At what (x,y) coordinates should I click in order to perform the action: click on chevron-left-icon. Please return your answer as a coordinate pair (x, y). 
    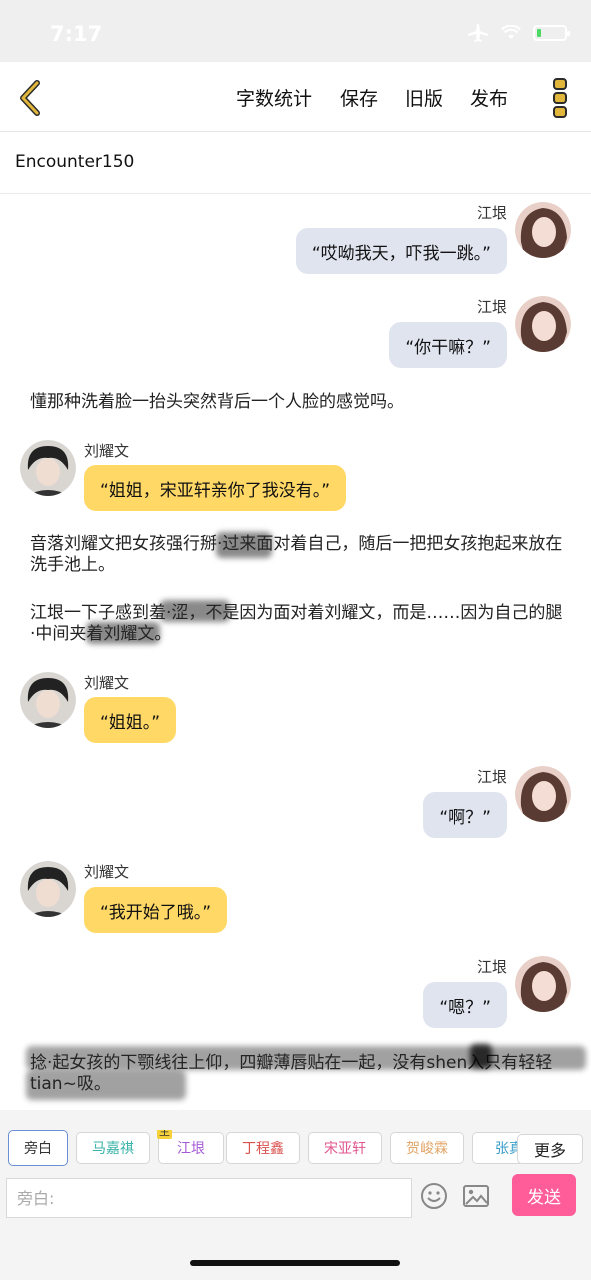
    Looking at the image, I should click on (30, 98).